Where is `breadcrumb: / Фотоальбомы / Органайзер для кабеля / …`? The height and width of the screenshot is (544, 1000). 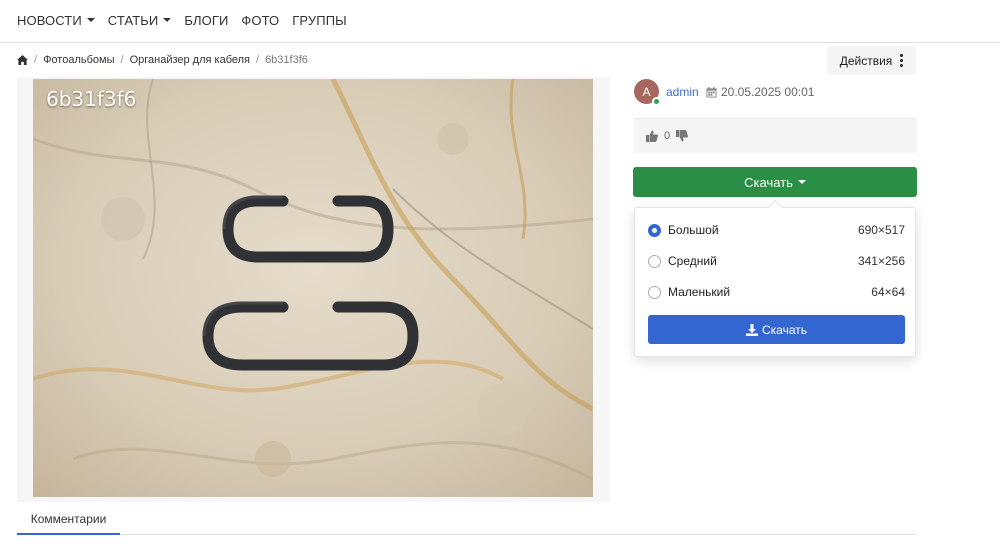 breadcrumb: / Фотоальбомы / Органайзер для кабеля / … is located at coordinates (162, 60).